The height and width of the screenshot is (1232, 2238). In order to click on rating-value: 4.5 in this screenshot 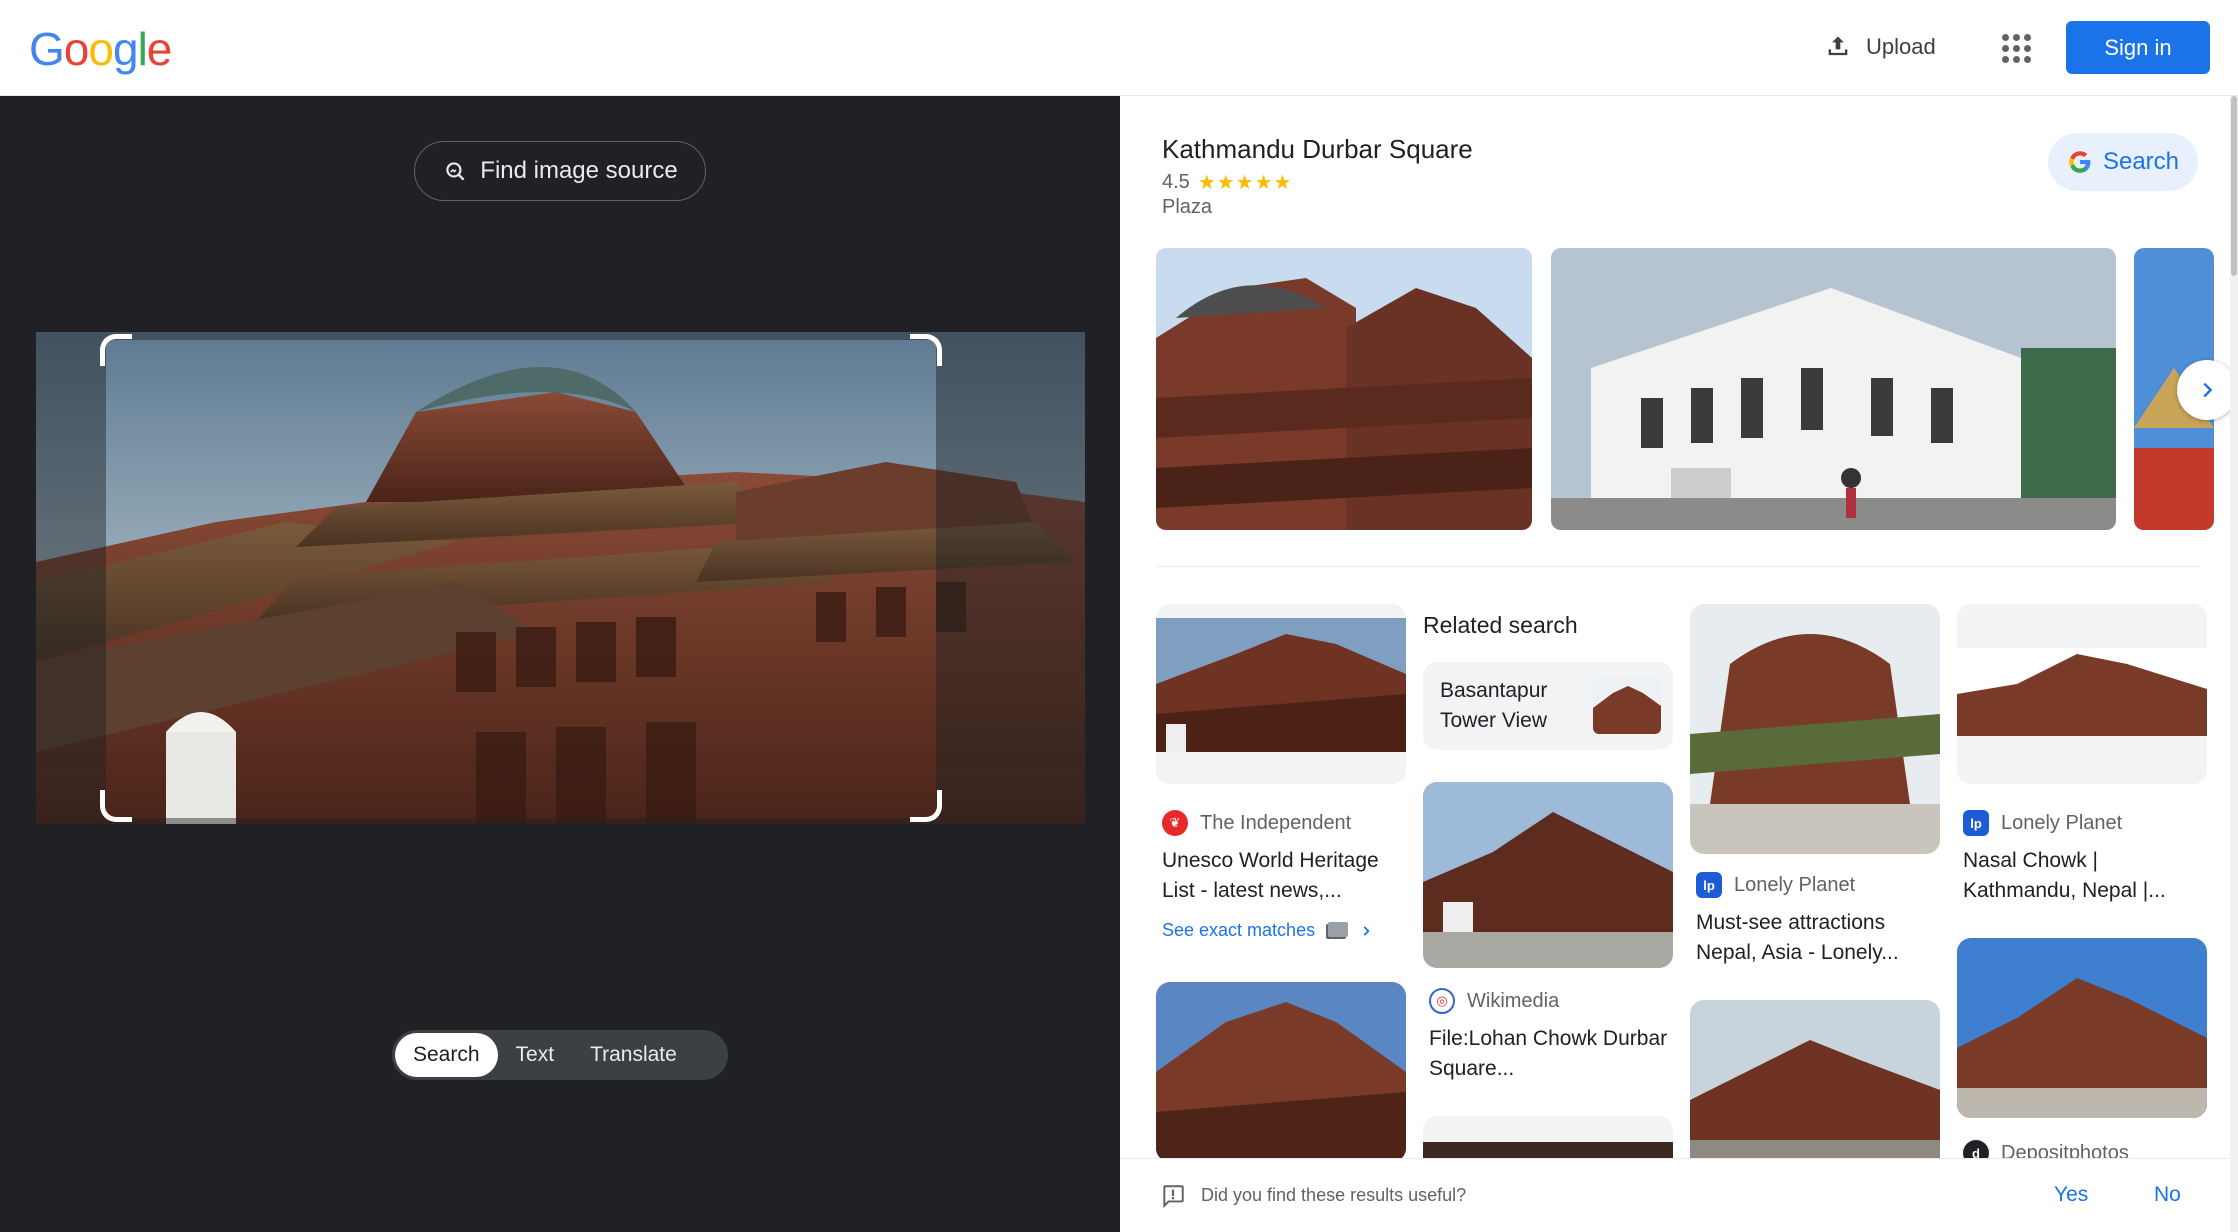, I will do `click(1176, 182)`.